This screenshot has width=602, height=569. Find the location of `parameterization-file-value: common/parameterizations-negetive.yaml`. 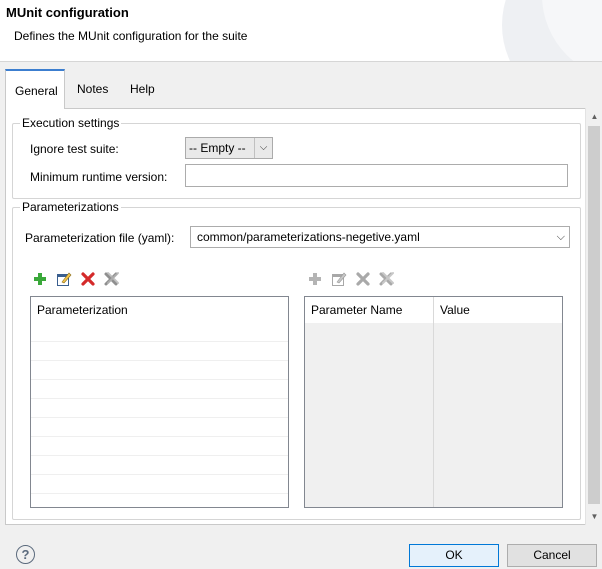

parameterization-file-value: common/parameterizations-negetive.yaml is located at coordinates (308, 237).